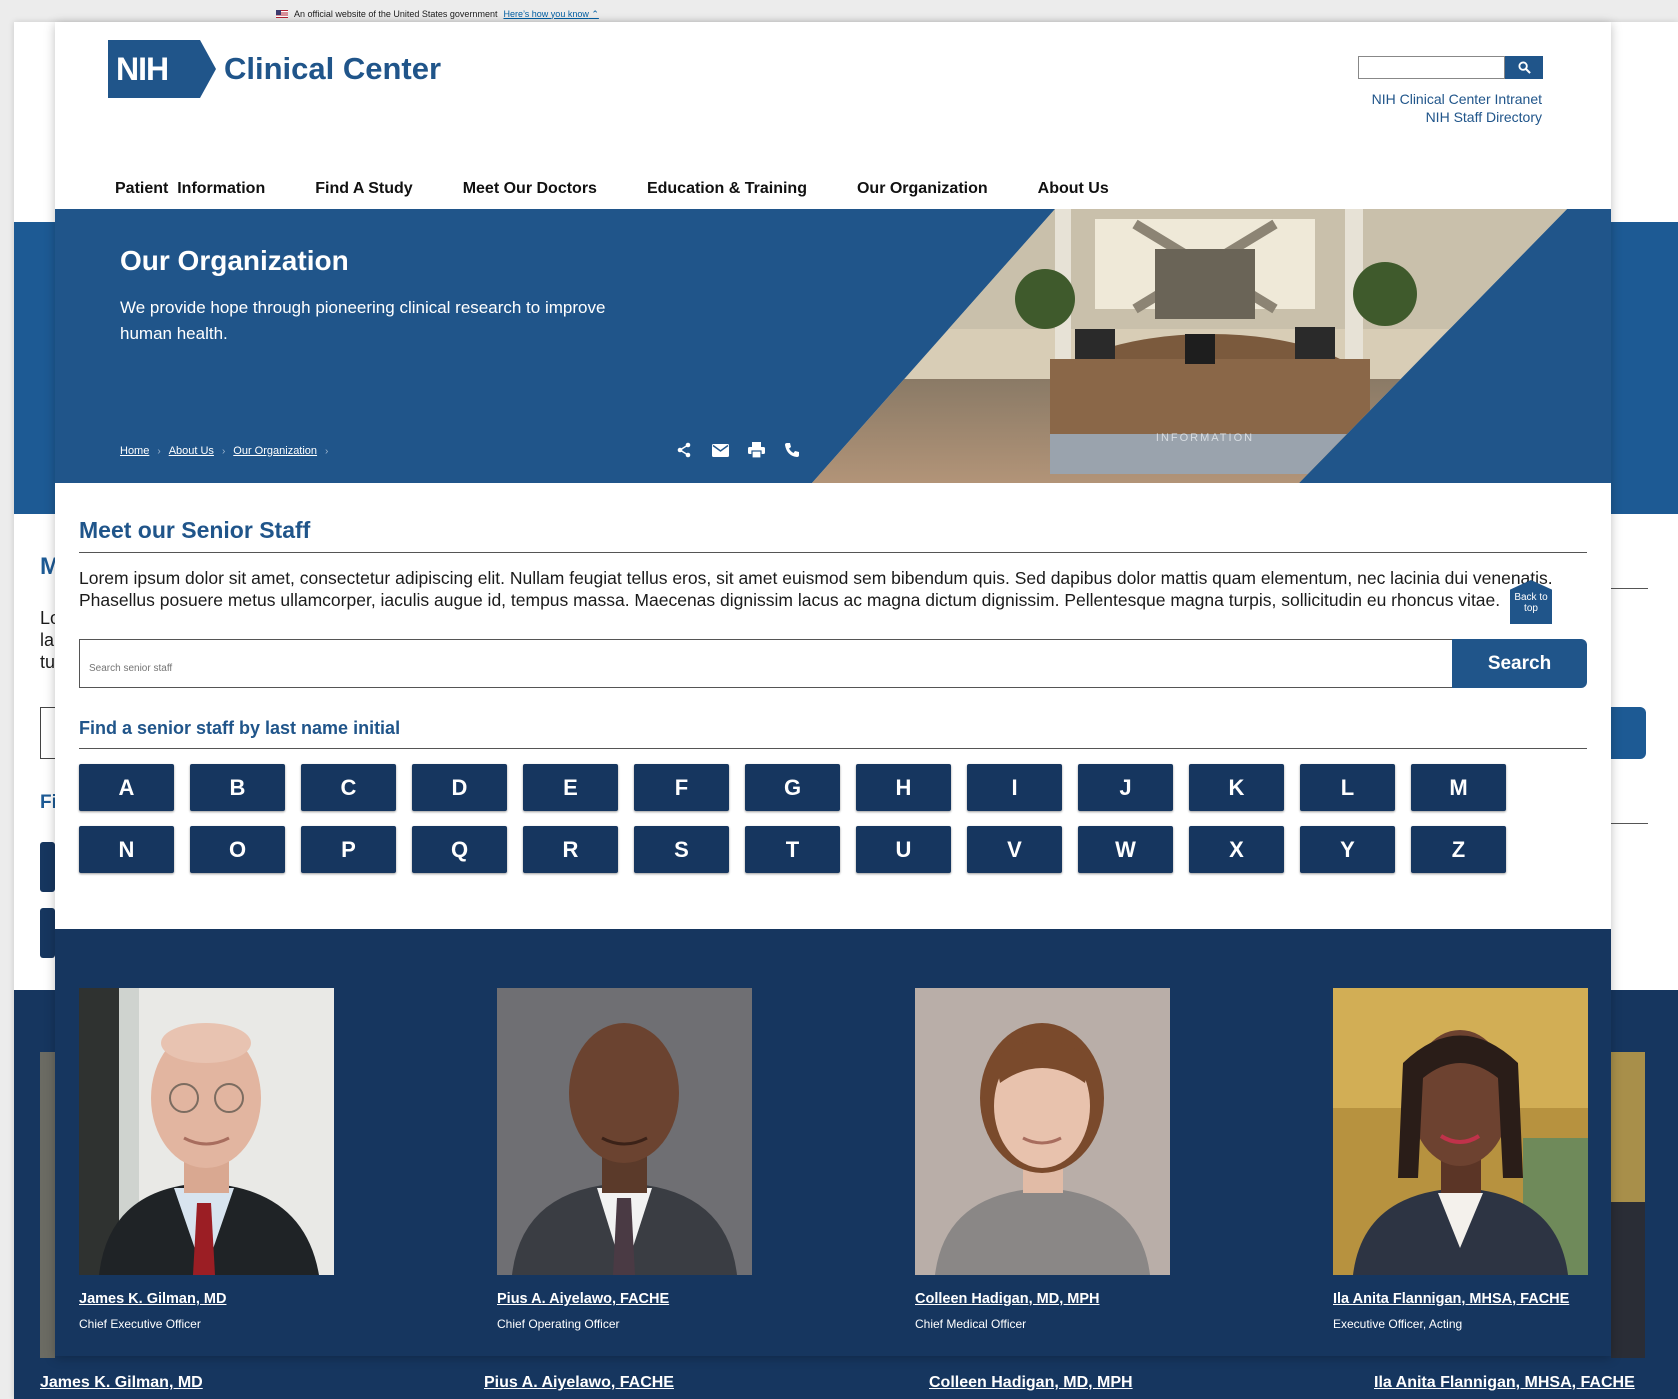  Describe the element at coordinates (922, 189) in the screenshot. I see `nav-our-organization: Our Organization` at that location.